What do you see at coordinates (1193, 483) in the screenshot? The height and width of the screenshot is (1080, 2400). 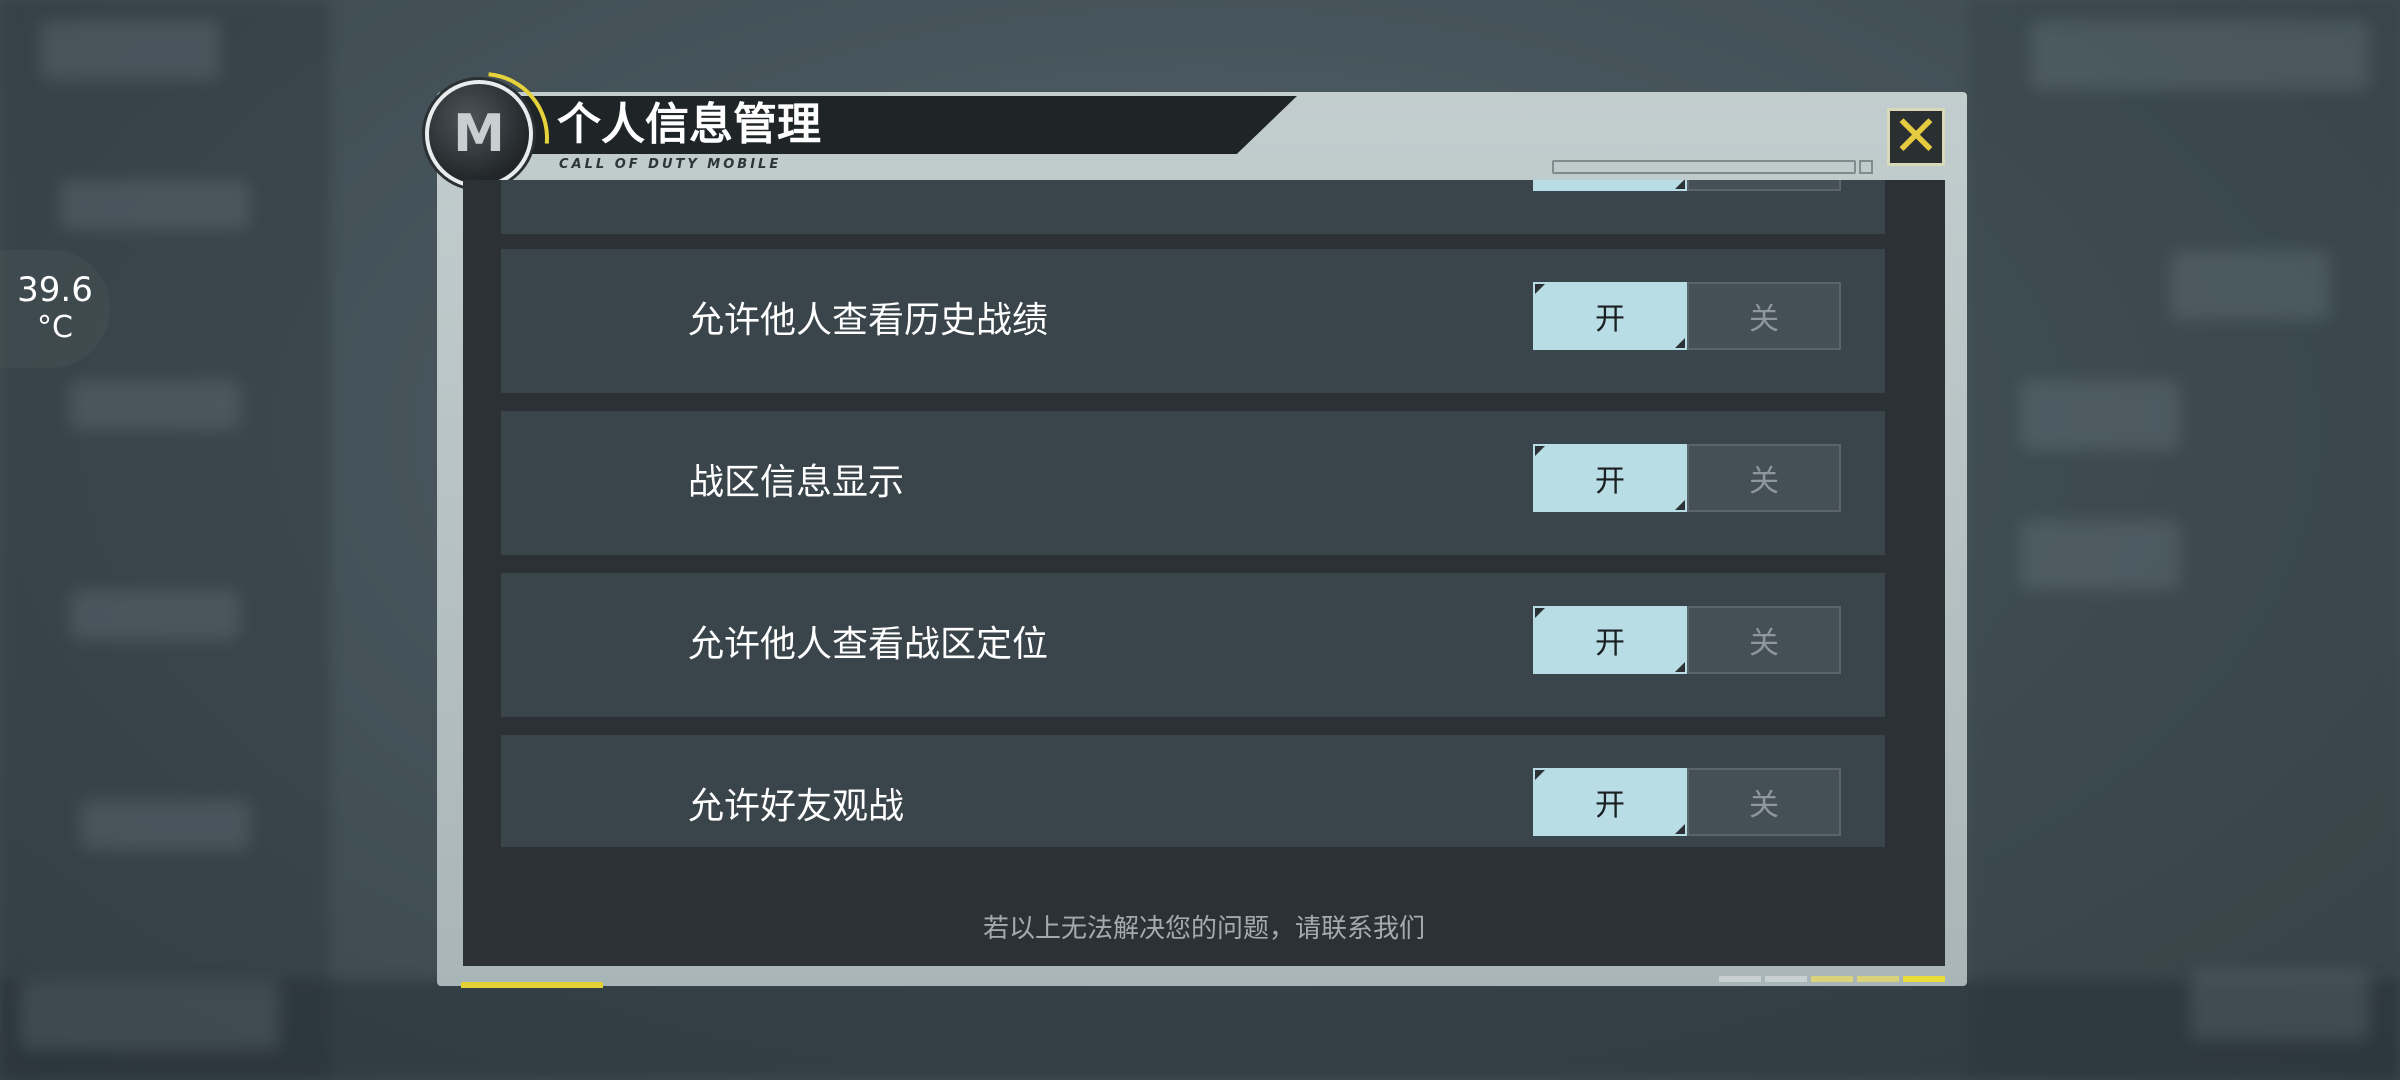 I see `setting-row-warzone-info: 战区信息显示 开 关` at bounding box center [1193, 483].